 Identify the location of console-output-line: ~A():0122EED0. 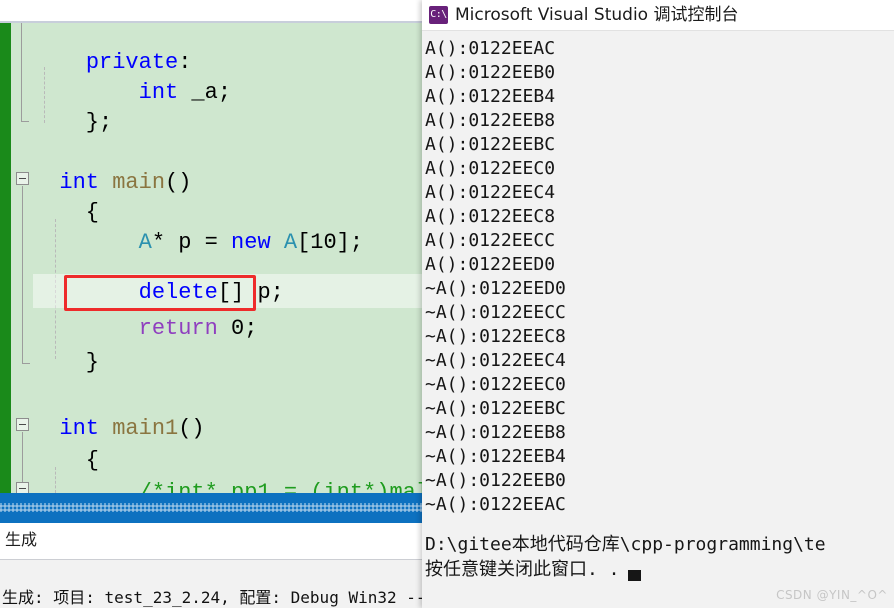
(495, 288).